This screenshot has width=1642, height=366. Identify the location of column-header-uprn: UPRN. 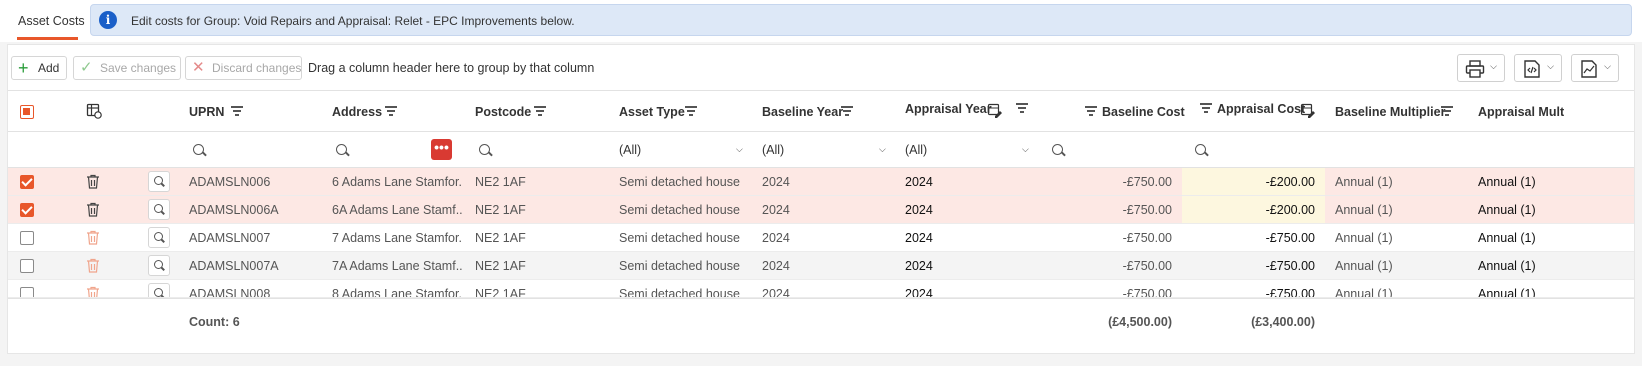
(206, 112).